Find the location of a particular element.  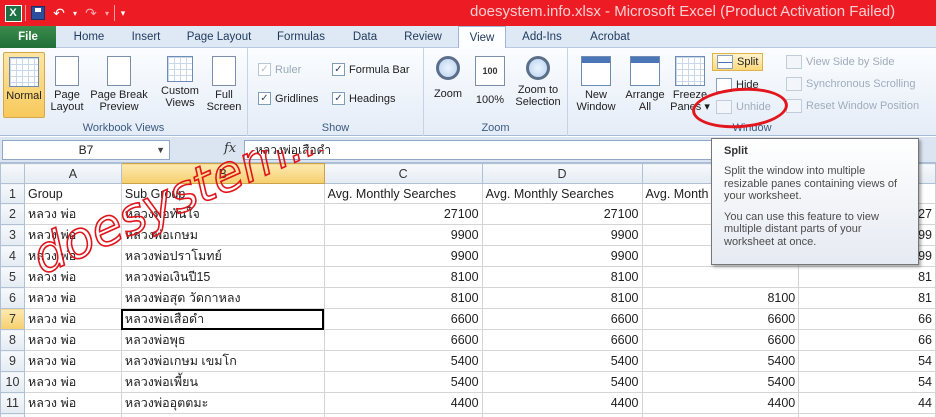

undo-icon: ↶ is located at coordinates (59, 13).